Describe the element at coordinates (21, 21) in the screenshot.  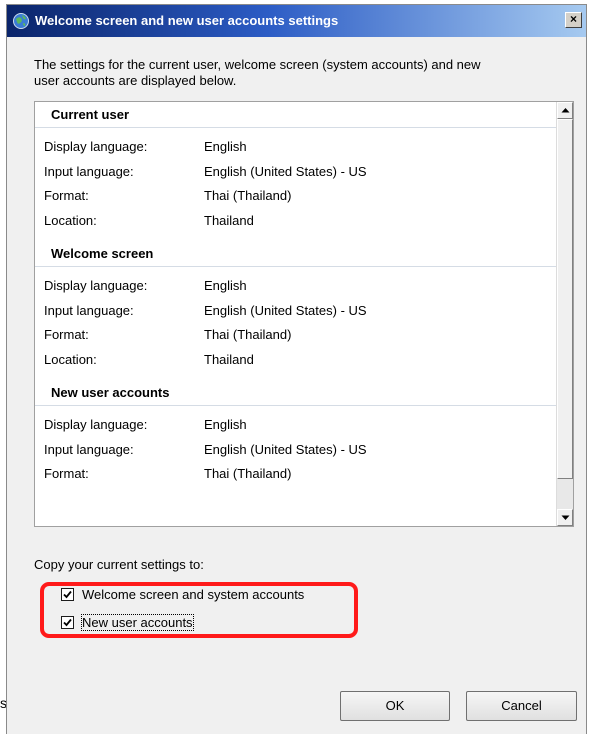
I see `globe-icon` at that location.